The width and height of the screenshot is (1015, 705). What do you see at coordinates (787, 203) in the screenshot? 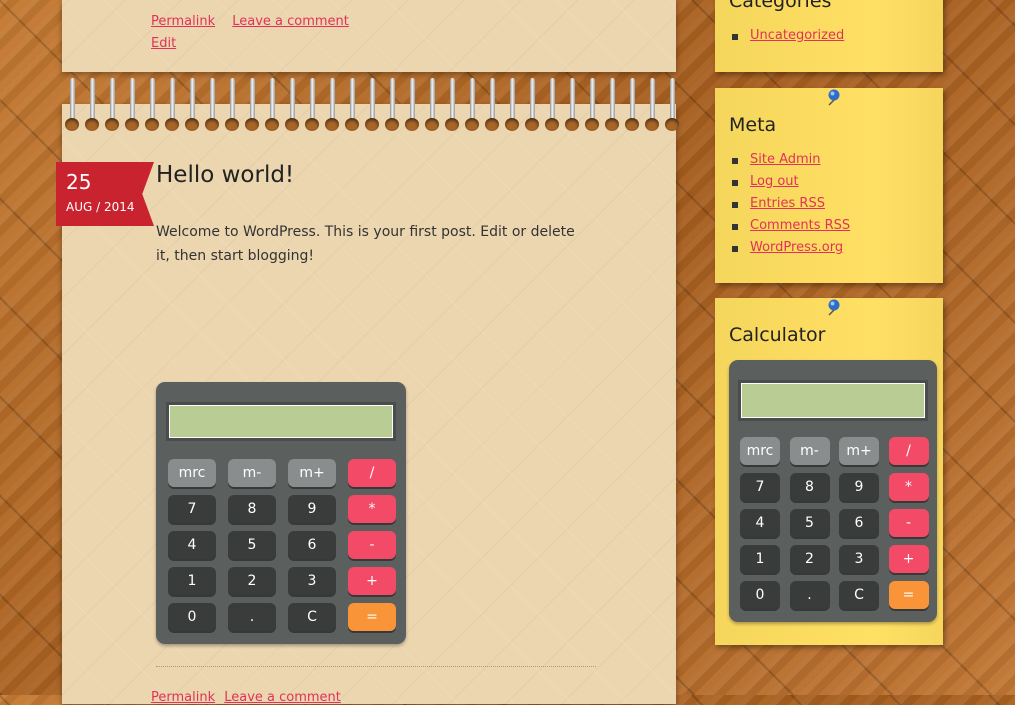
I see `entries-rss-link: Entries RSS` at bounding box center [787, 203].